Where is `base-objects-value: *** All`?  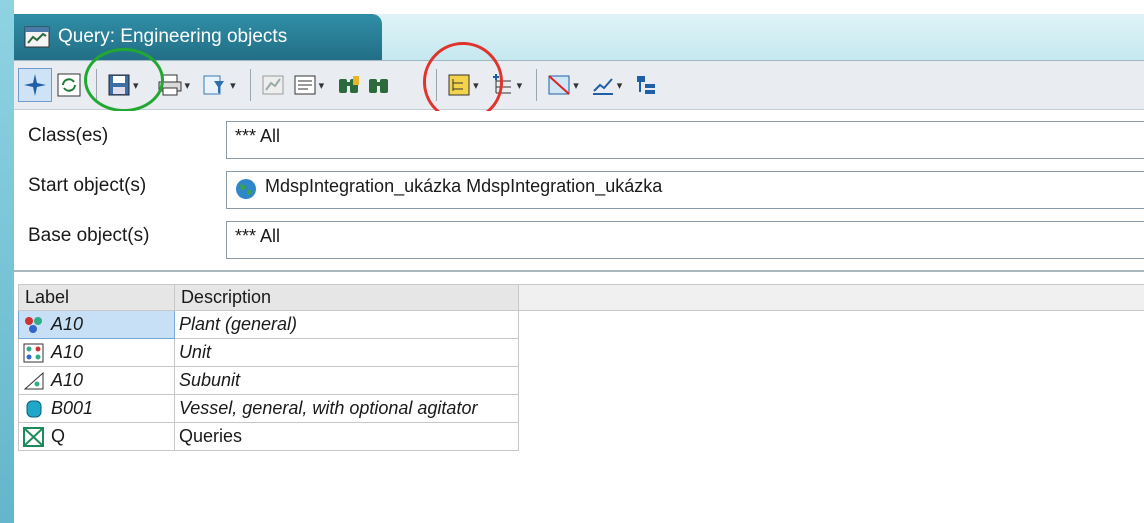 base-objects-value: *** All is located at coordinates (258, 236).